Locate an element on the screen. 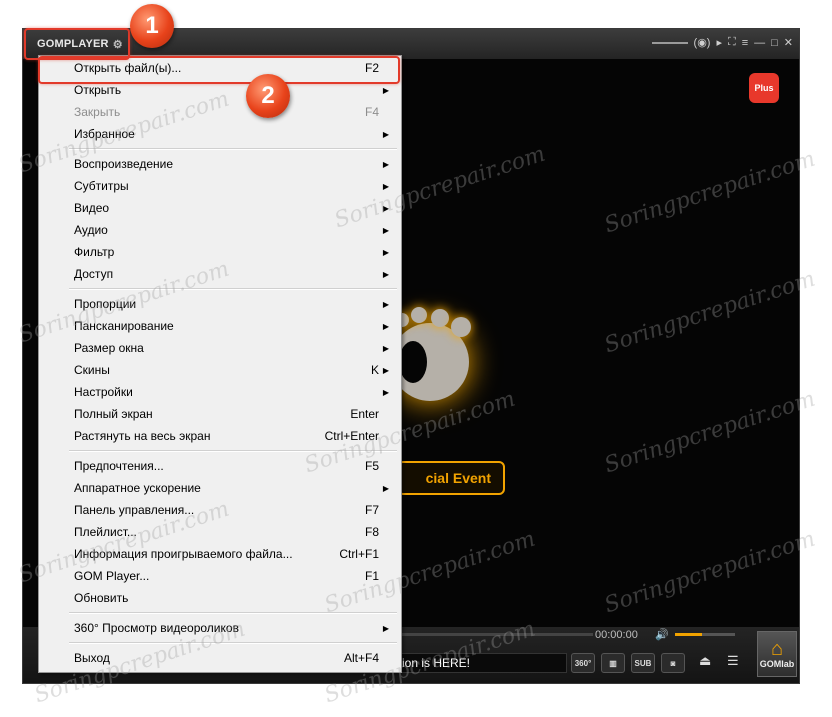 The image size is (832, 717). menu-item-label: Аппаратное ускорение is located at coordinates (137, 488).